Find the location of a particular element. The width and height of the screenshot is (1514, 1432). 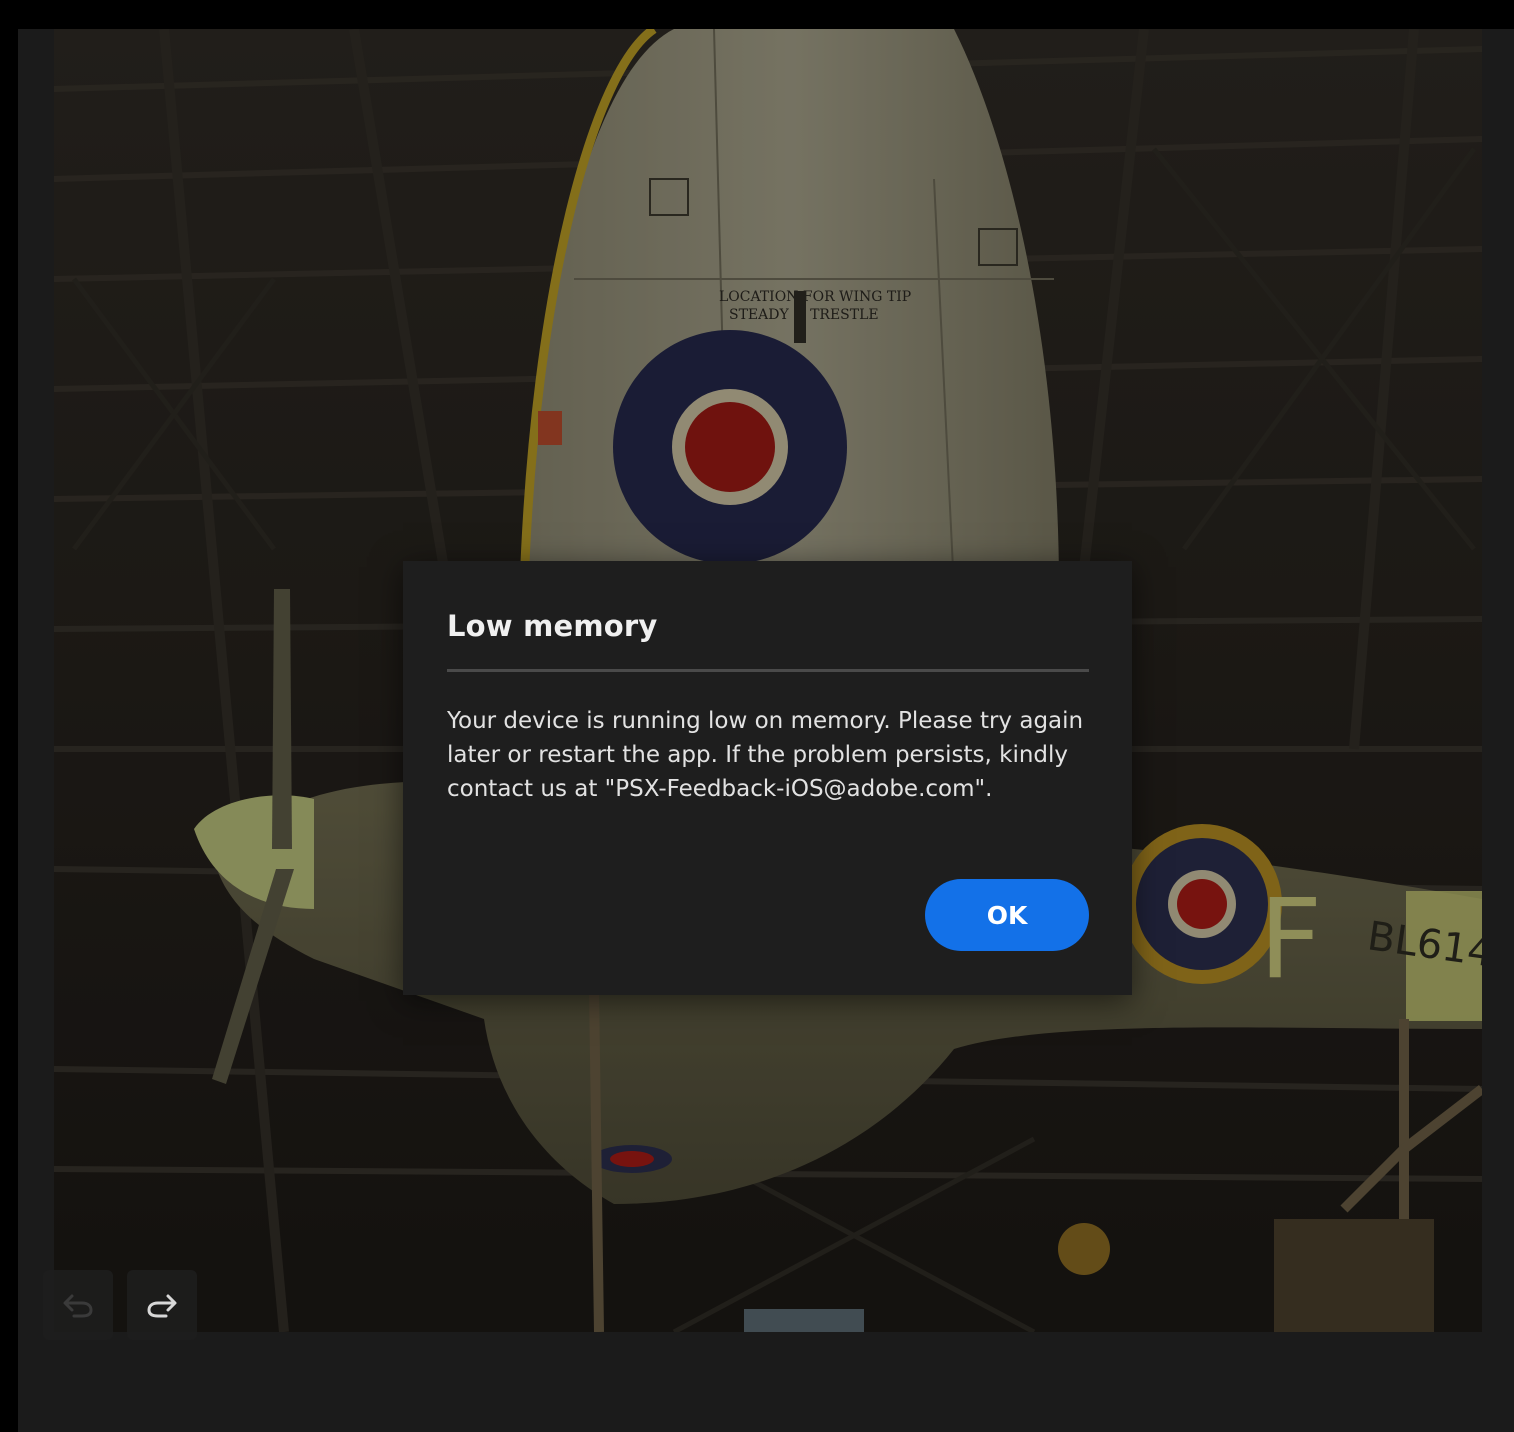

undo-icon is located at coordinates (78, 1306).